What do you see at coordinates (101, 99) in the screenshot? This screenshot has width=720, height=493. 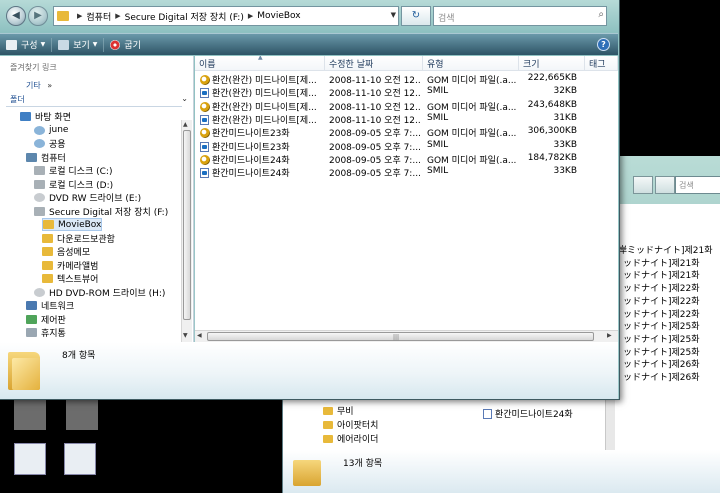 I see `folders-heading: 폴더 ⌄` at bounding box center [101, 99].